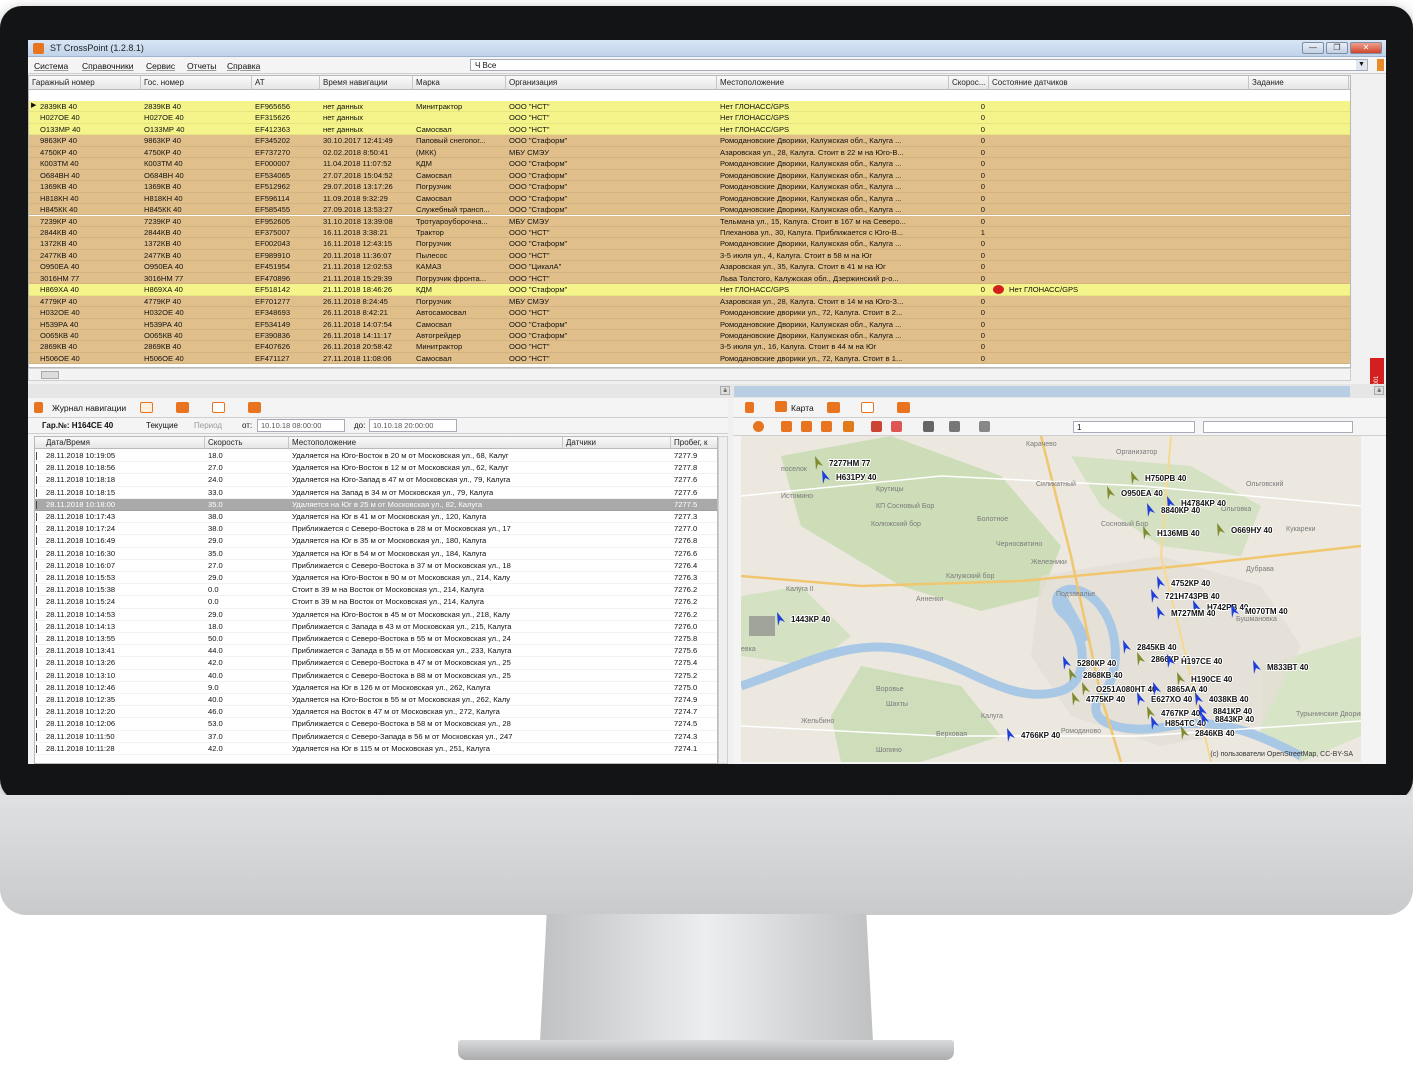 The width and height of the screenshot is (1413, 1065). I want to click on column-header: Гаражный номер, so click(85, 83).